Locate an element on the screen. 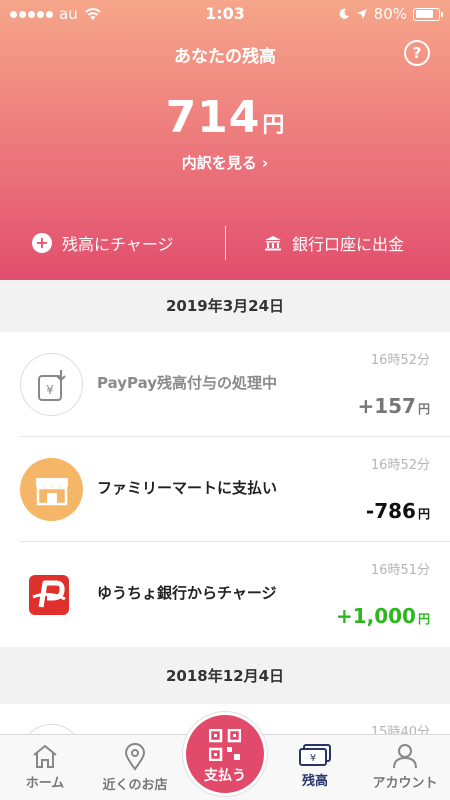  store-icon is located at coordinates (51, 489).